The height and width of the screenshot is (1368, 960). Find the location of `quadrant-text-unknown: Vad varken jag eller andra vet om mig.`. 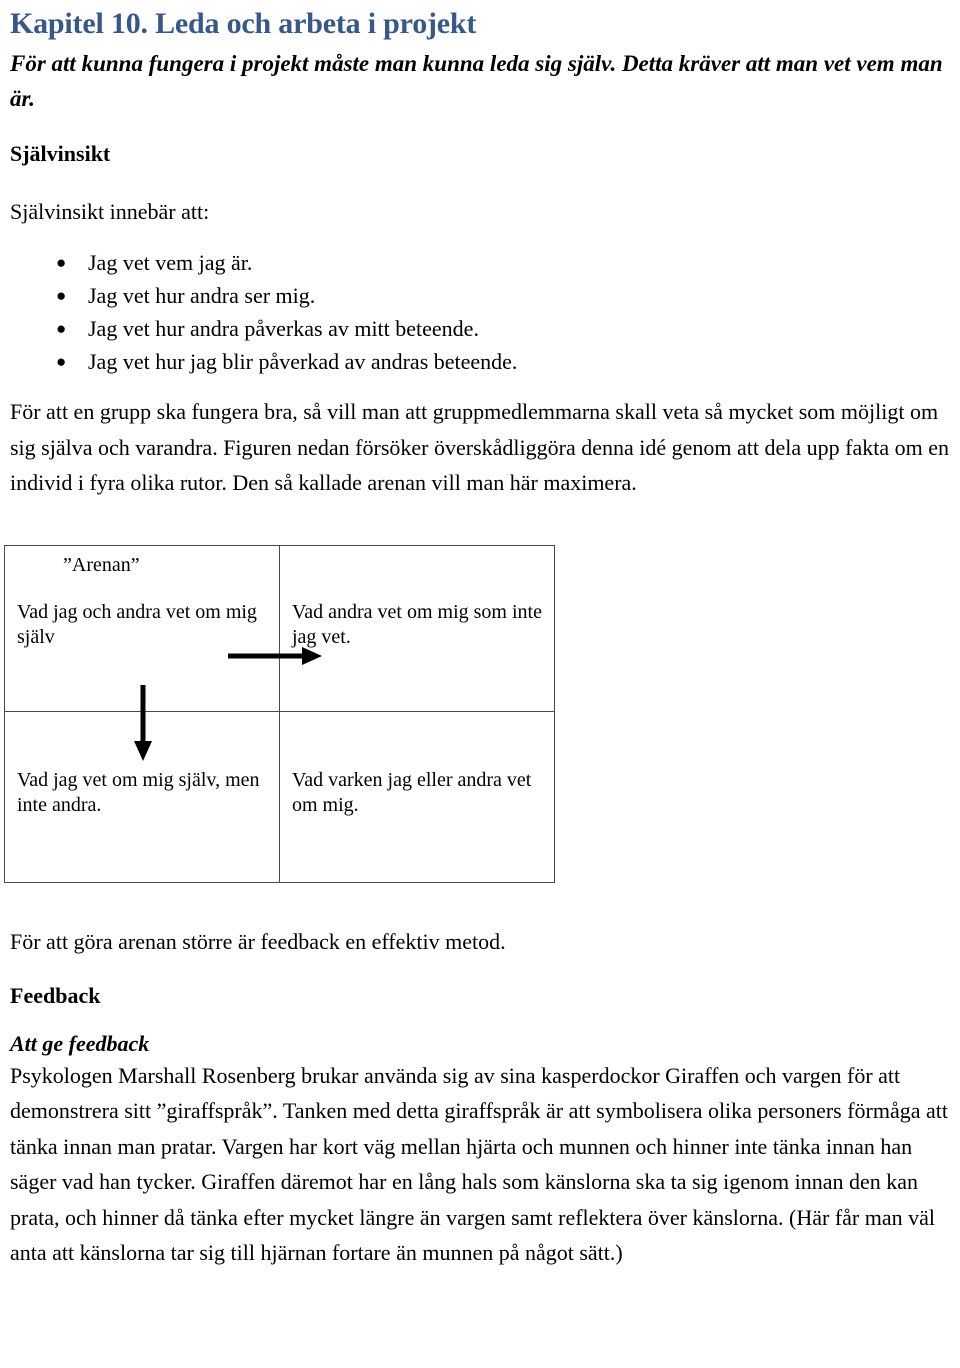

quadrant-text-unknown: Vad varken jag eller andra vet om mig. is located at coordinates (412, 792).